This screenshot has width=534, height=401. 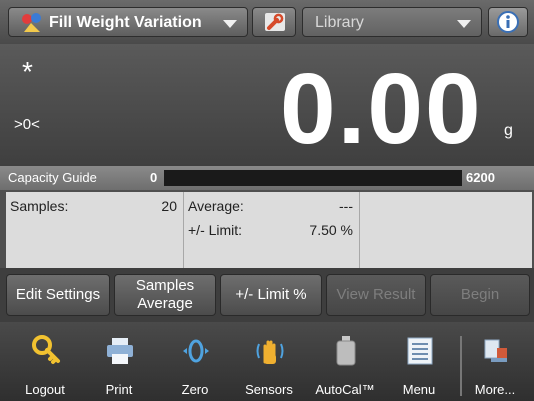 I want to click on weight-unit: g, so click(x=508, y=130).